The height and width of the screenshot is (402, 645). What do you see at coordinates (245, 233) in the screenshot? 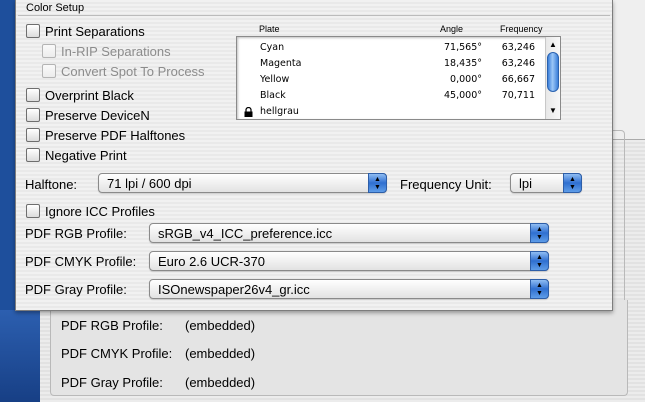
I see `rgb-profile-value: sRGB_v4_ICC_preference.icc` at bounding box center [245, 233].